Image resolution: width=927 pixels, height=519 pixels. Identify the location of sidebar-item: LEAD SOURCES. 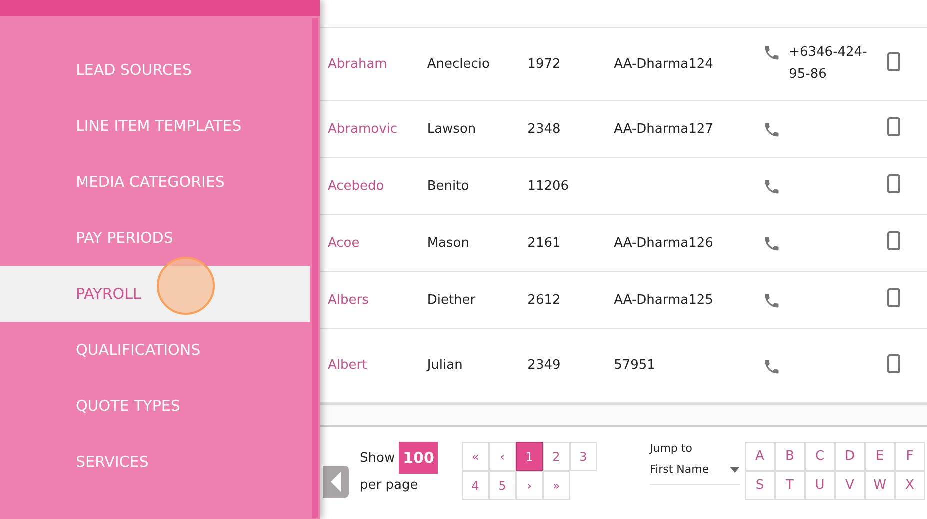
(155, 70).